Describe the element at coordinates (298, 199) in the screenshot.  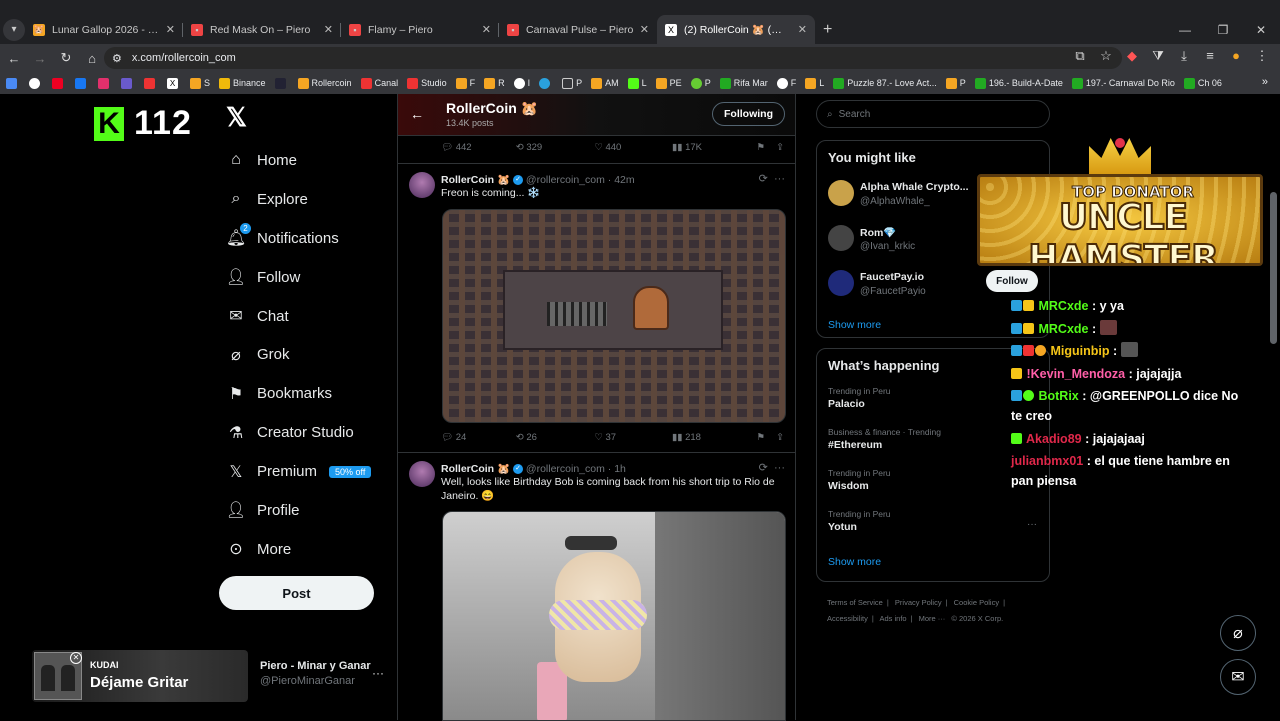
I see `sidebar-item-explore: ⌕ Explore` at that location.